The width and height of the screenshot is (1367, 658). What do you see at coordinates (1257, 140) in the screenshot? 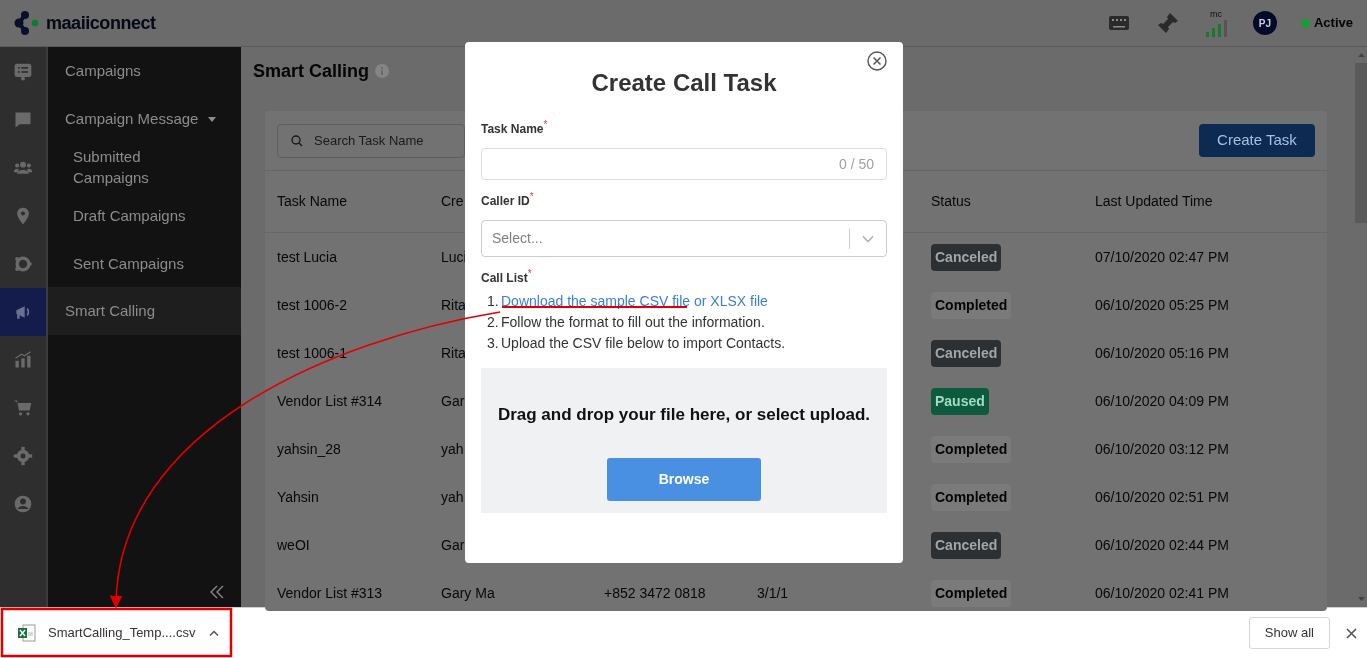
I see `create-task-button: Create Task` at bounding box center [1257, 140].